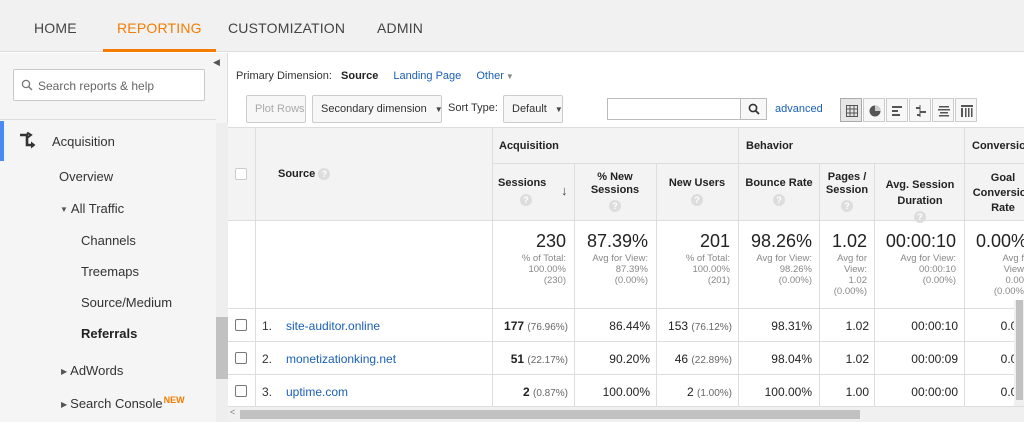 The image size is (1024, 422). I want to click on sidebar-item-search-console: ▶ Search ConsoleNEW, so click(123, 403).